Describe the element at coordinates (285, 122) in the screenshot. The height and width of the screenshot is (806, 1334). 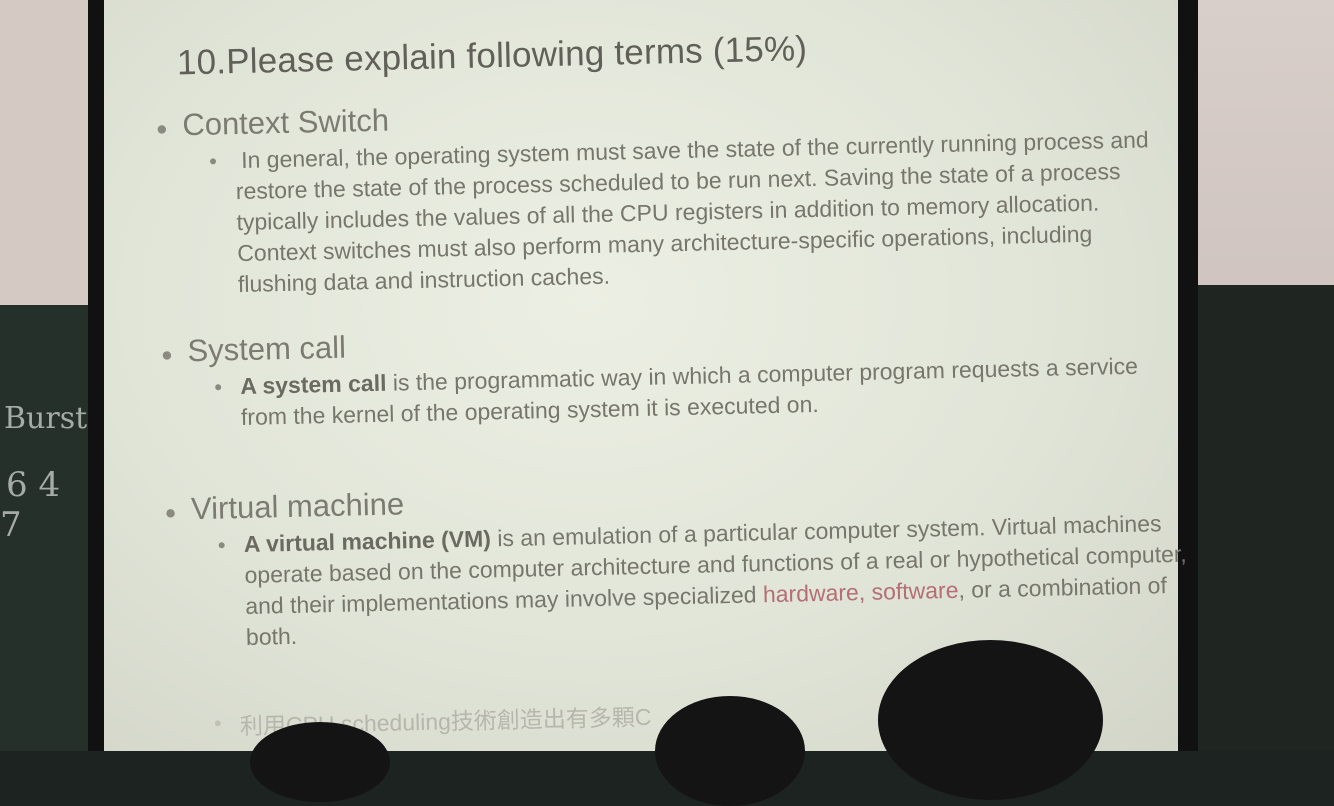
I see `section-heading-context-switch: Context Switch` at that location.